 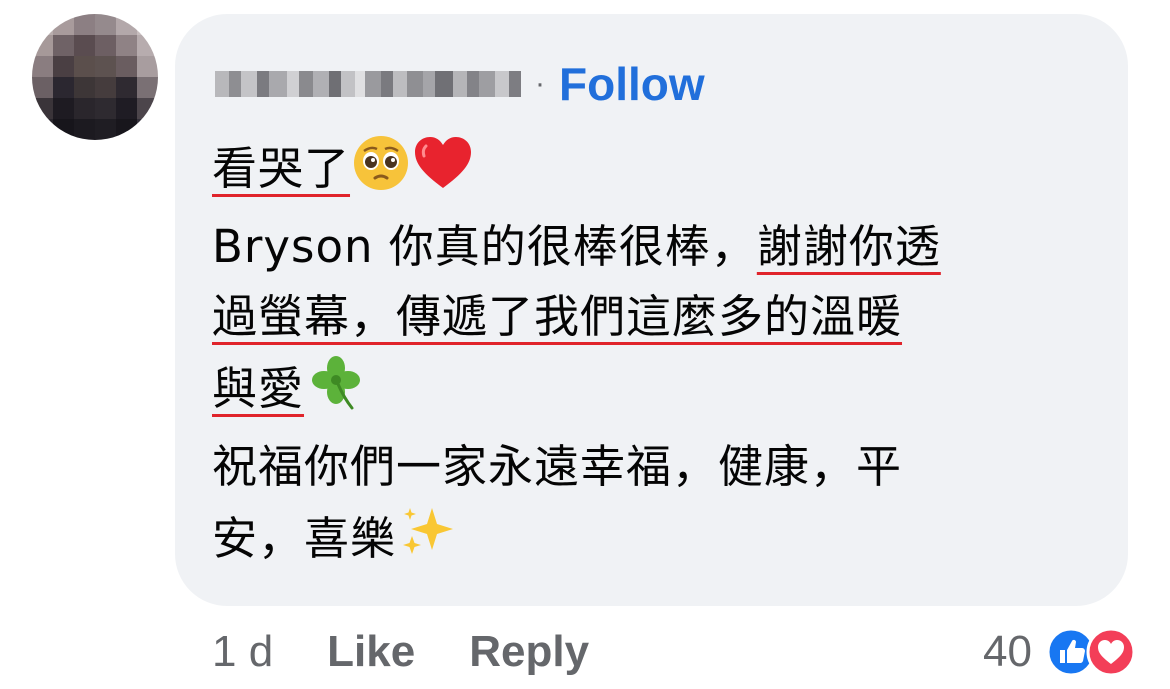 I want to click on underlined-text: 看哭了, so click(x=343, y=165).